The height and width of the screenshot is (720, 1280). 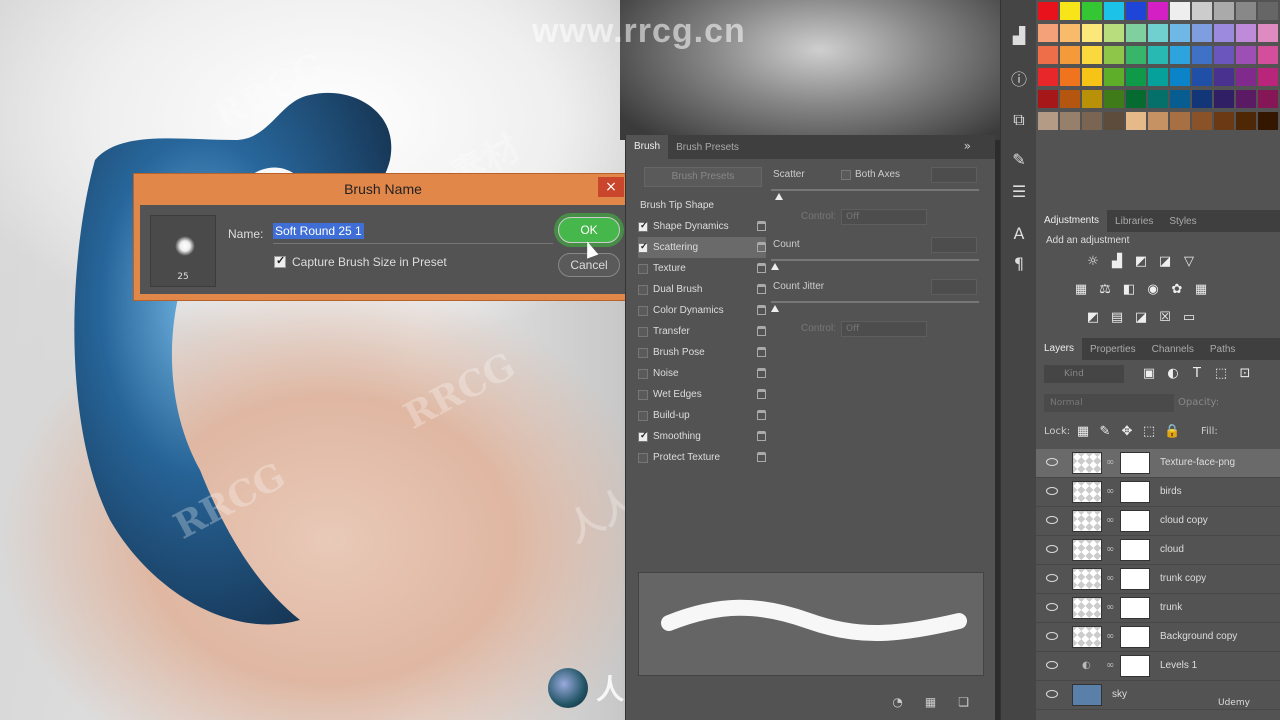 I want to click on vibrance-icon: ▽, so click(x=1189, y=262).